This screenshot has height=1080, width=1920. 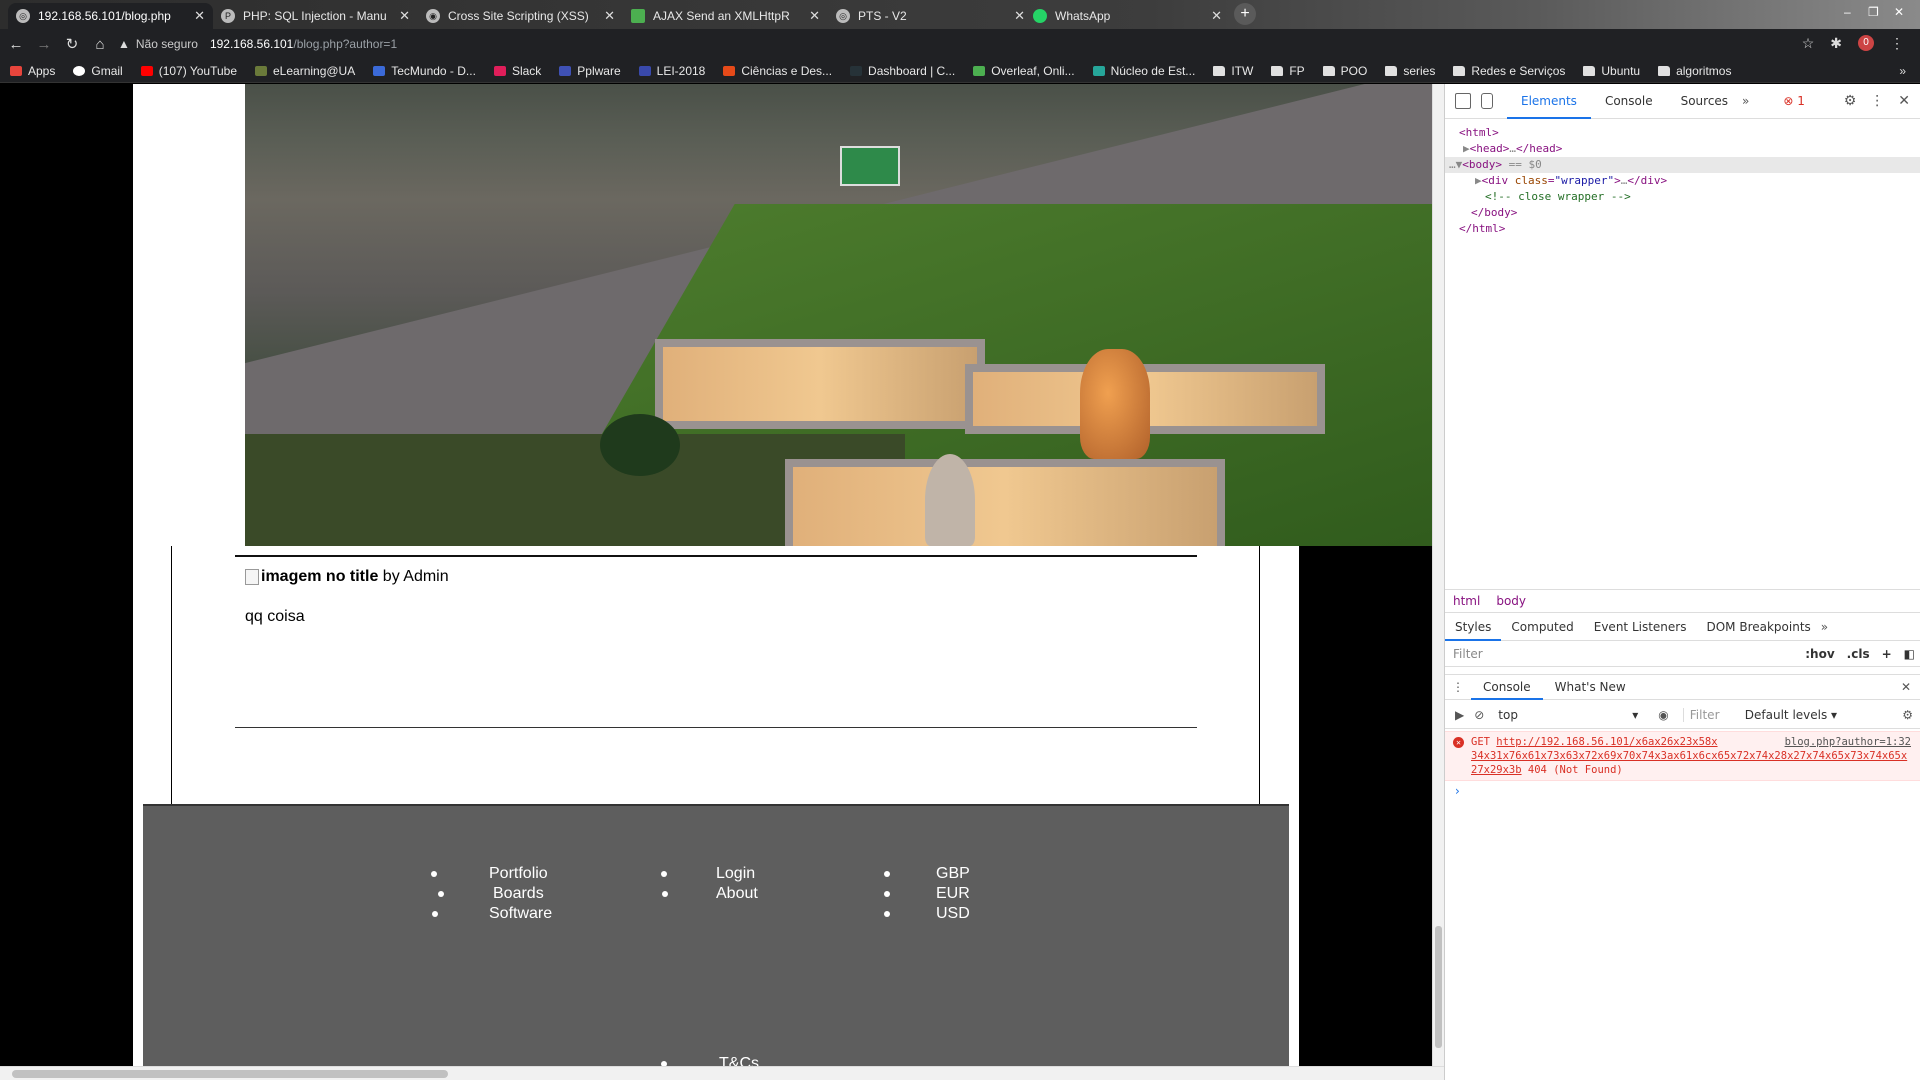 I want to click on footer-link-gbp: GBP, so click(x=927, y=874).